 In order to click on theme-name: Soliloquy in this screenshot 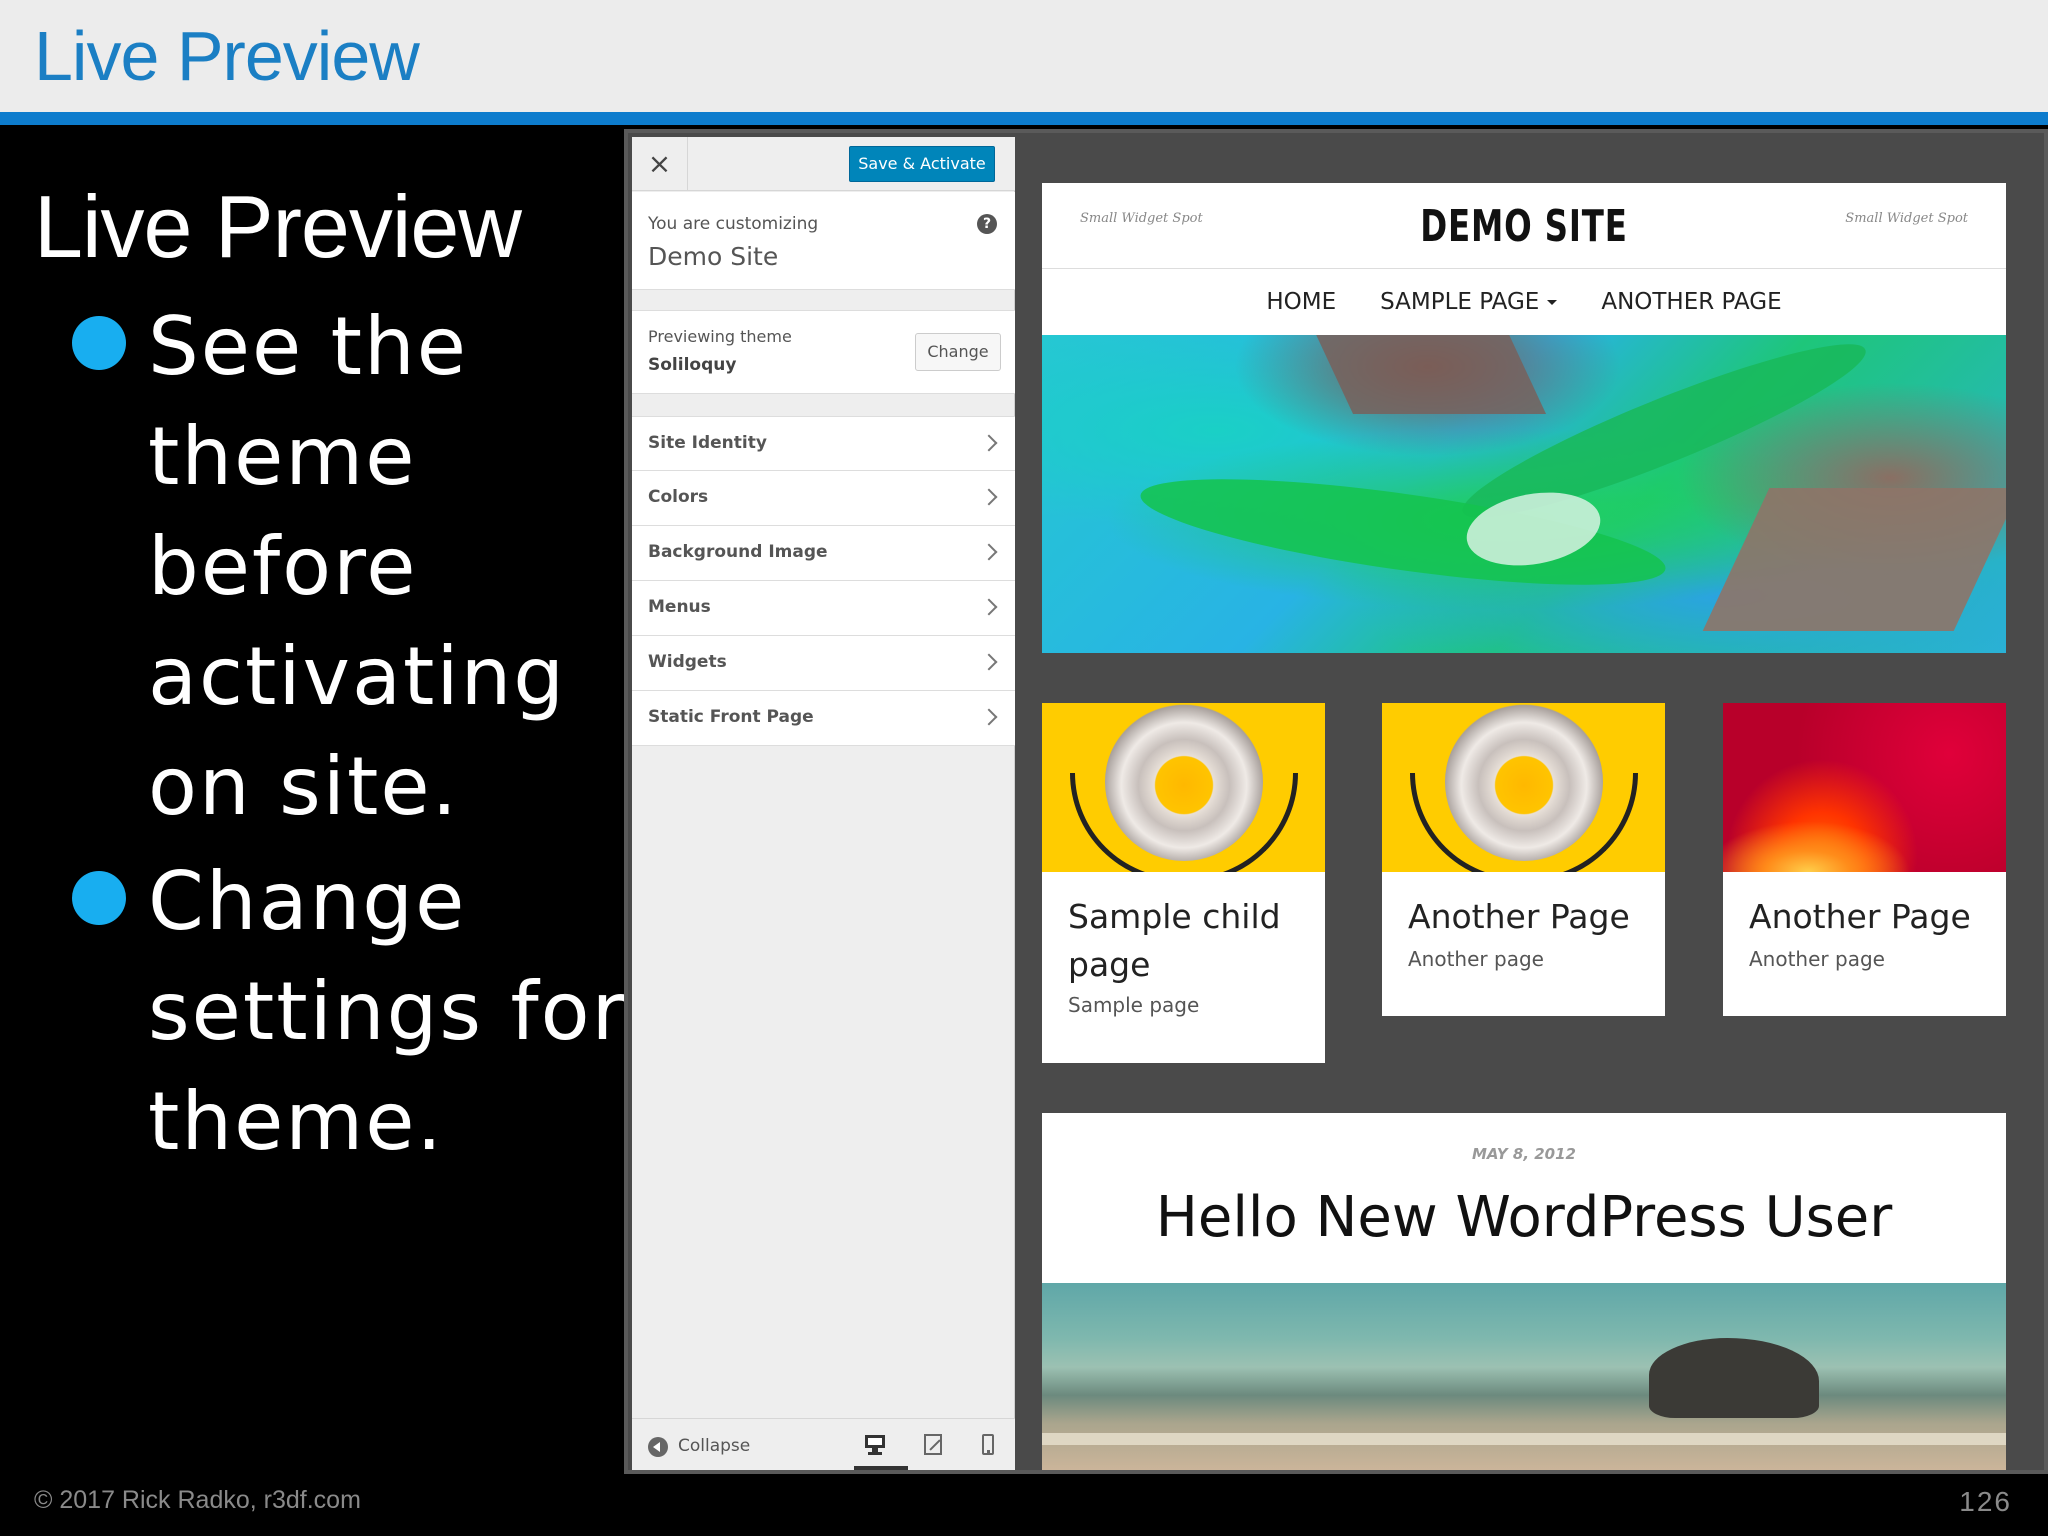, I will do `click(692, 365)`.